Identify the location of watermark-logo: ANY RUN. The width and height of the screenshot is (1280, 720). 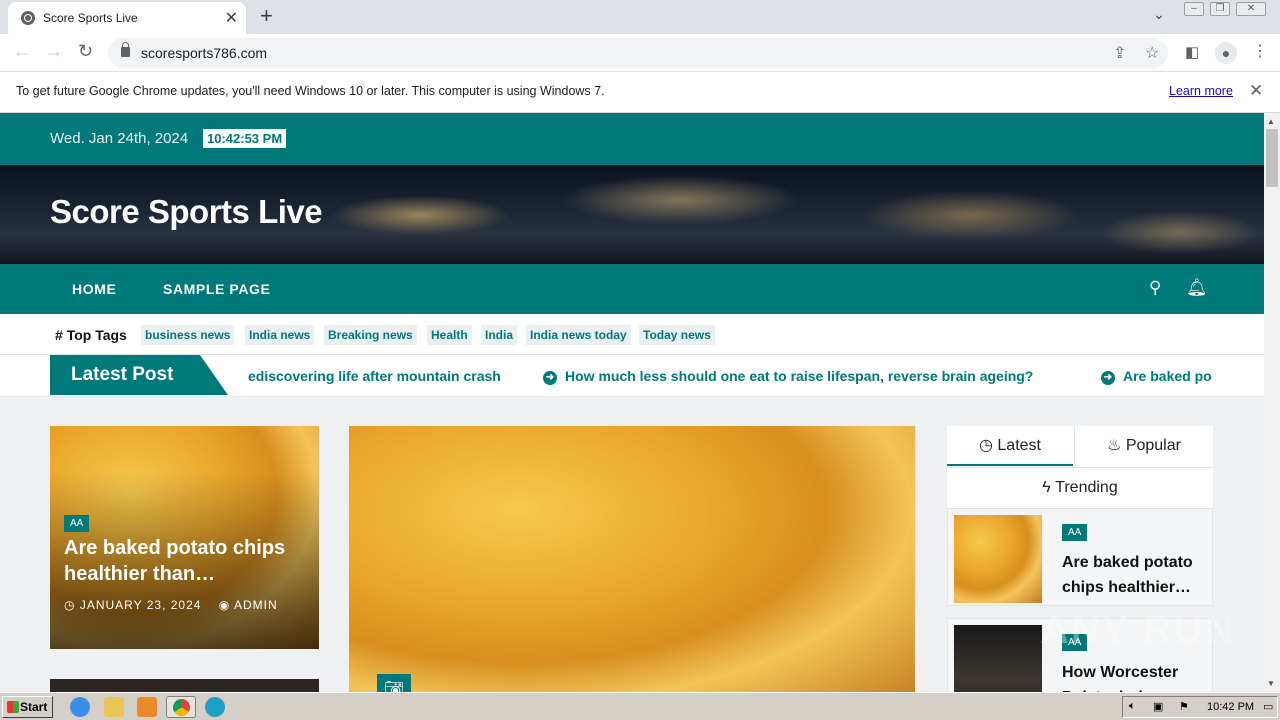
(1138, 630).